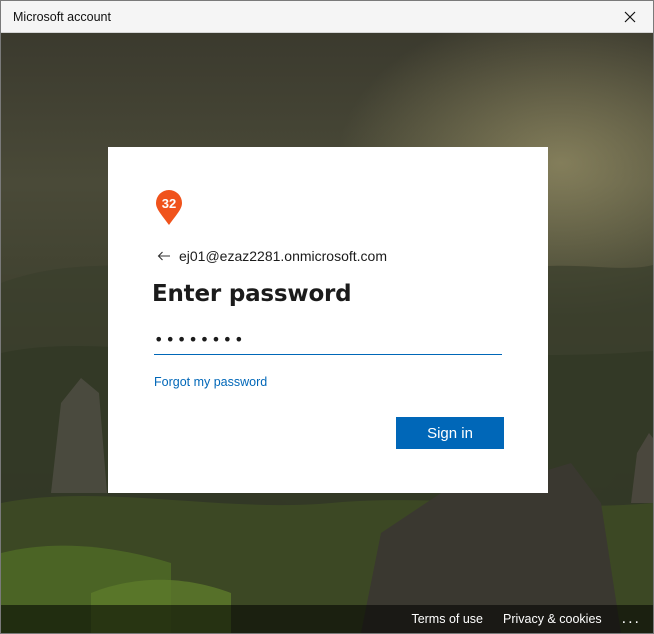 The width and height of the screenshot is (654, 634). I want to click on logo-badge-text: 32, so click(169, 203).